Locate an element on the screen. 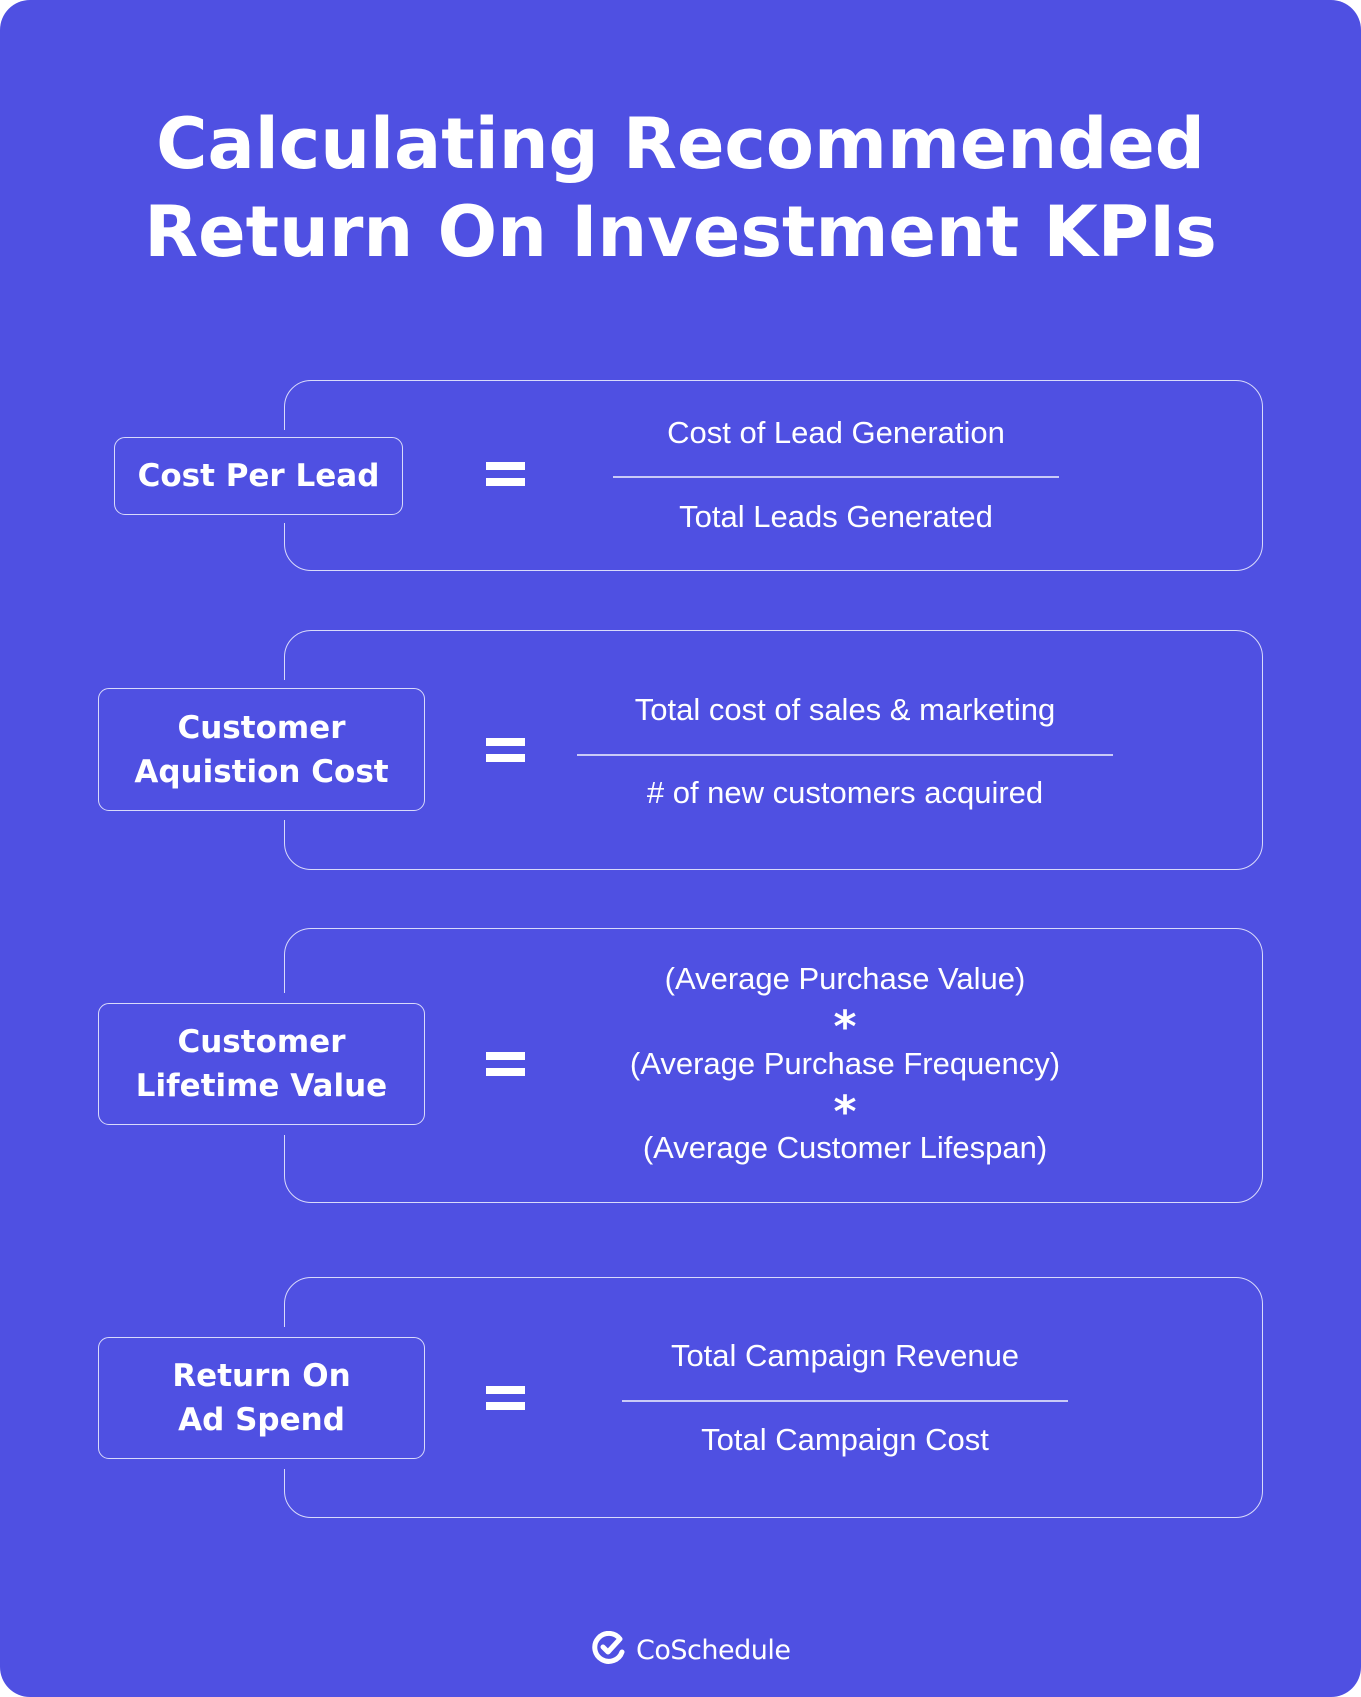 Image resolution: width=1361 pixels, height=1697 pixels. multiply-icon: * is located at coordinates (845, 1027).